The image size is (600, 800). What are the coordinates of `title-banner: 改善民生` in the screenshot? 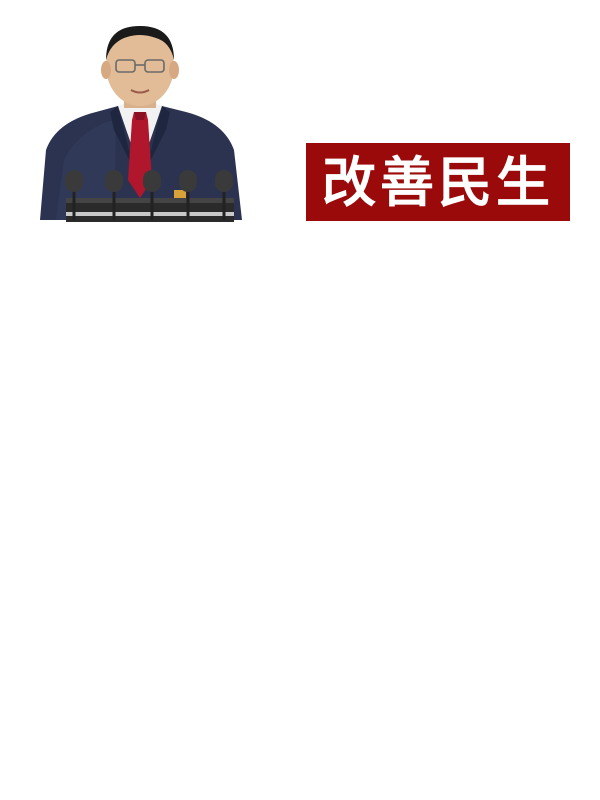 It's located at (438, 182).